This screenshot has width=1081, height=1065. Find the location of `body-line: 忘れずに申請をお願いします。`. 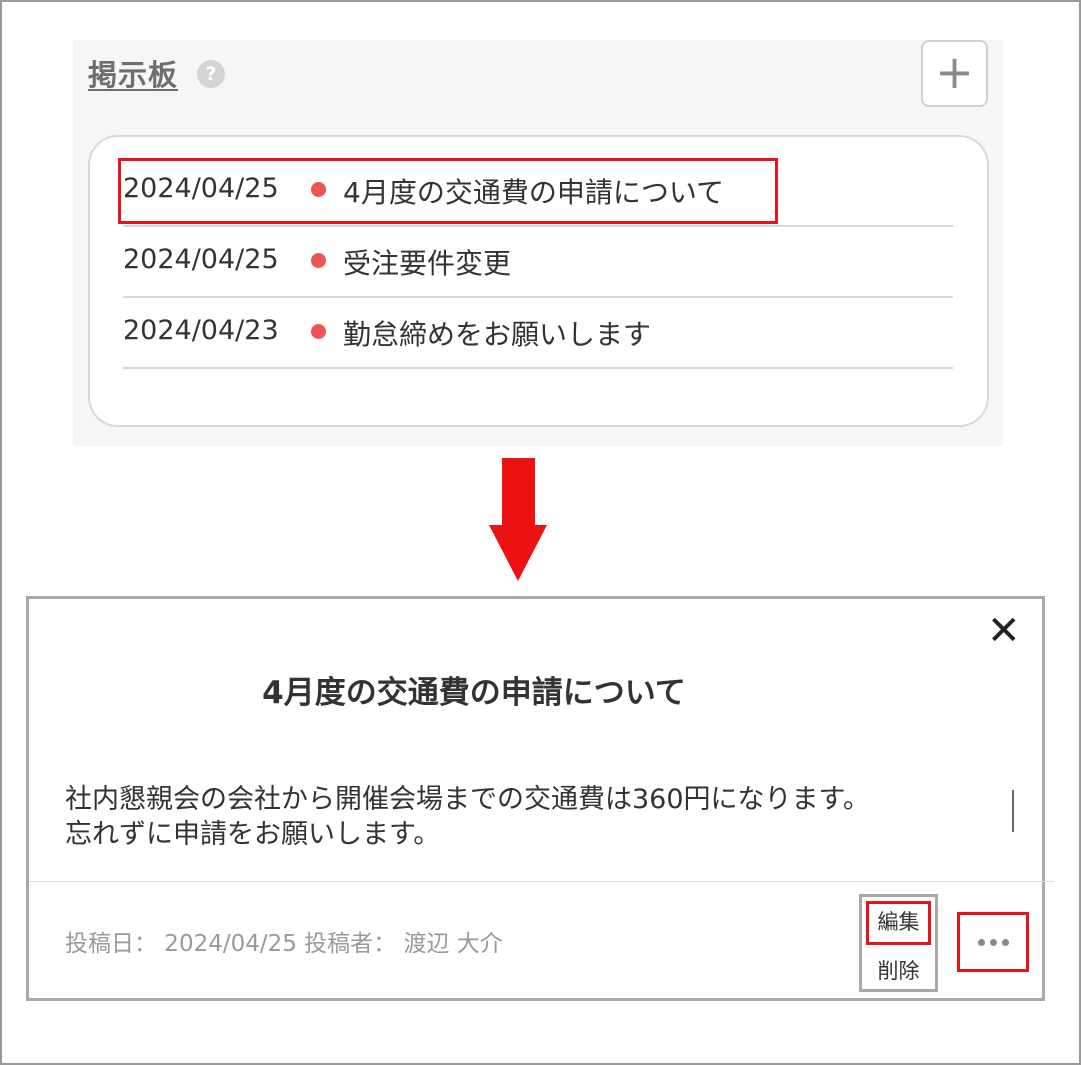

body-line: 忘れずに申請をお願いします。 is located at coordinates (253, 834).